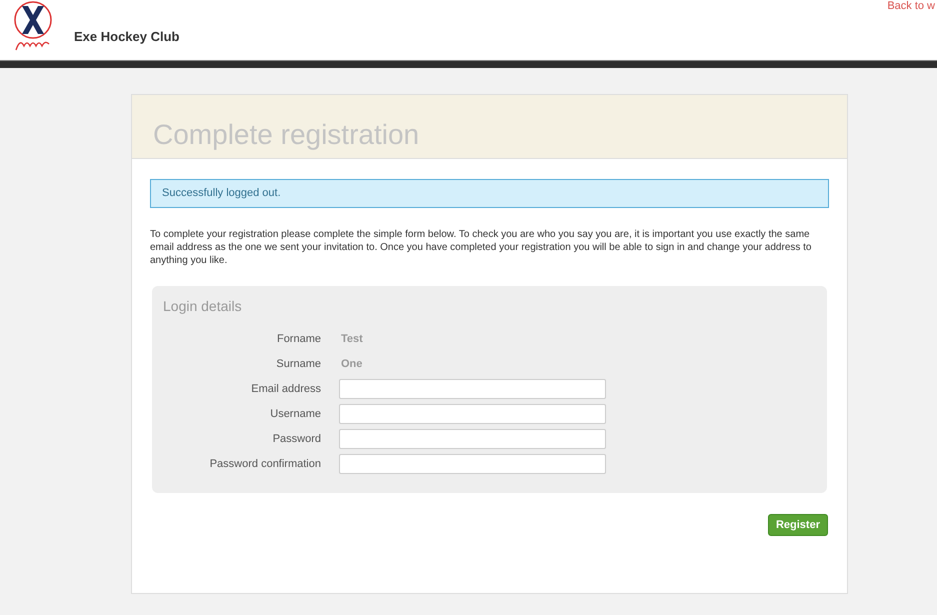  I want to click on field-label: Password, so click(296, 439).